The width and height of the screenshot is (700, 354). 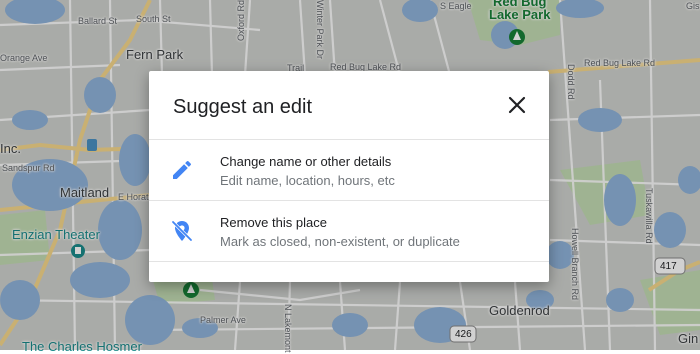 What do you see at coordinates (306, 161) in the screenshot?
I see `option-title: Change name or other details` at bounding box center [306, 161].